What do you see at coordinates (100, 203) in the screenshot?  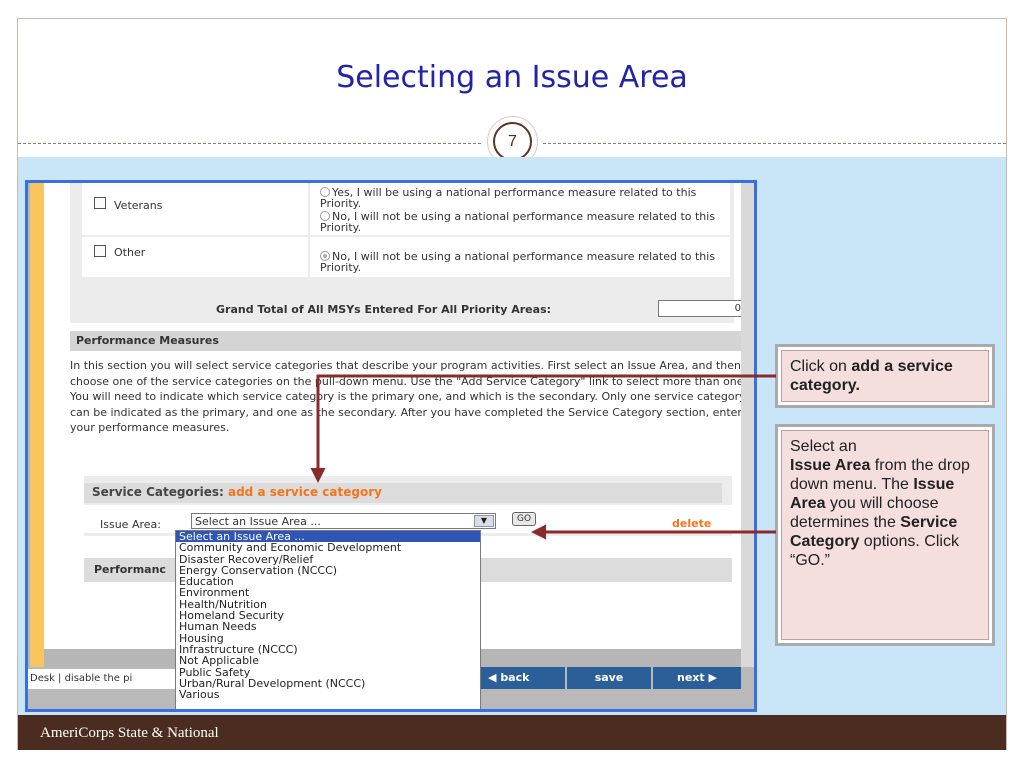 I see `veterans-checkbox` at bounding box center [100, 203].